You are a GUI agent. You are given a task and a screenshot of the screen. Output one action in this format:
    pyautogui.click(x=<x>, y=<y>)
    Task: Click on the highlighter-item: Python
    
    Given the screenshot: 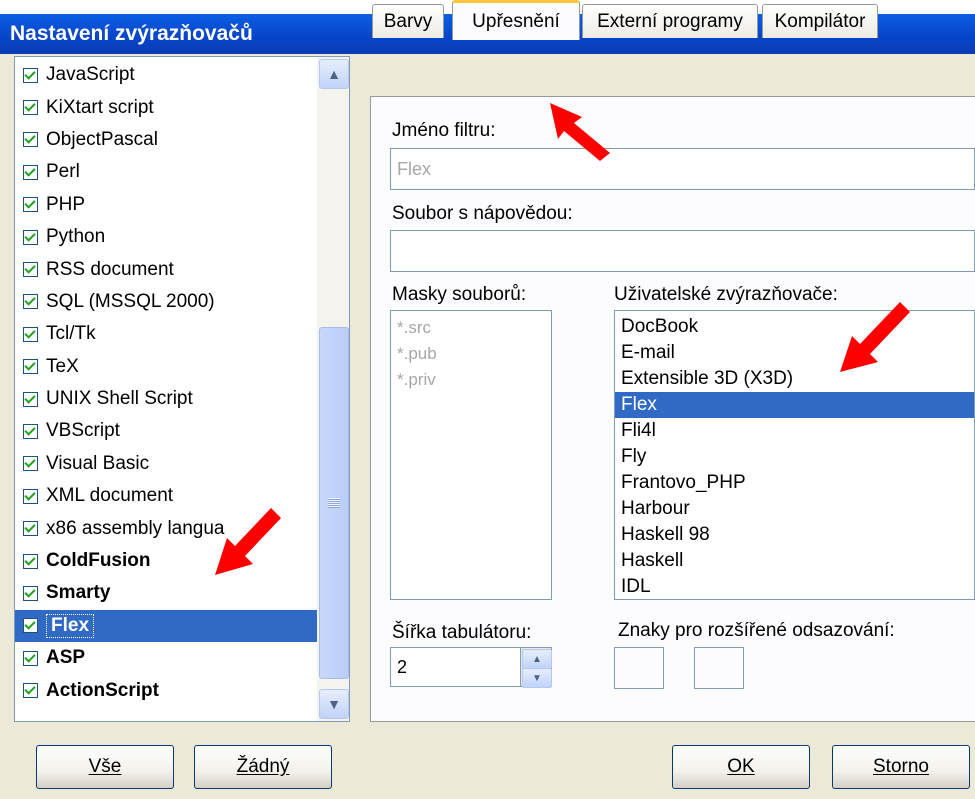 What is the action you would take?
    pyautogui.click(x=166, y=237)
    